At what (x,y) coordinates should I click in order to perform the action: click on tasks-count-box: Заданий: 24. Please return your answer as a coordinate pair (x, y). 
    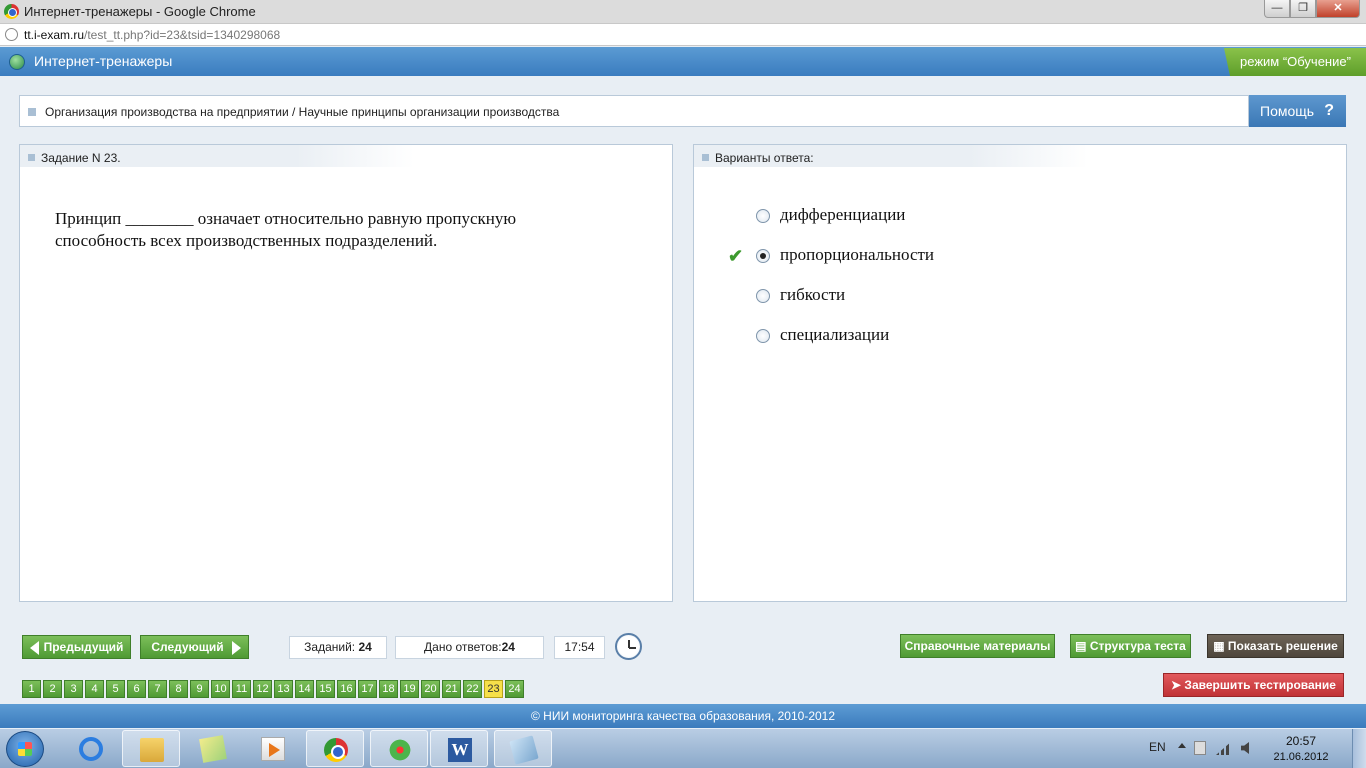
    Looking at the image, I should click on (338, 647).